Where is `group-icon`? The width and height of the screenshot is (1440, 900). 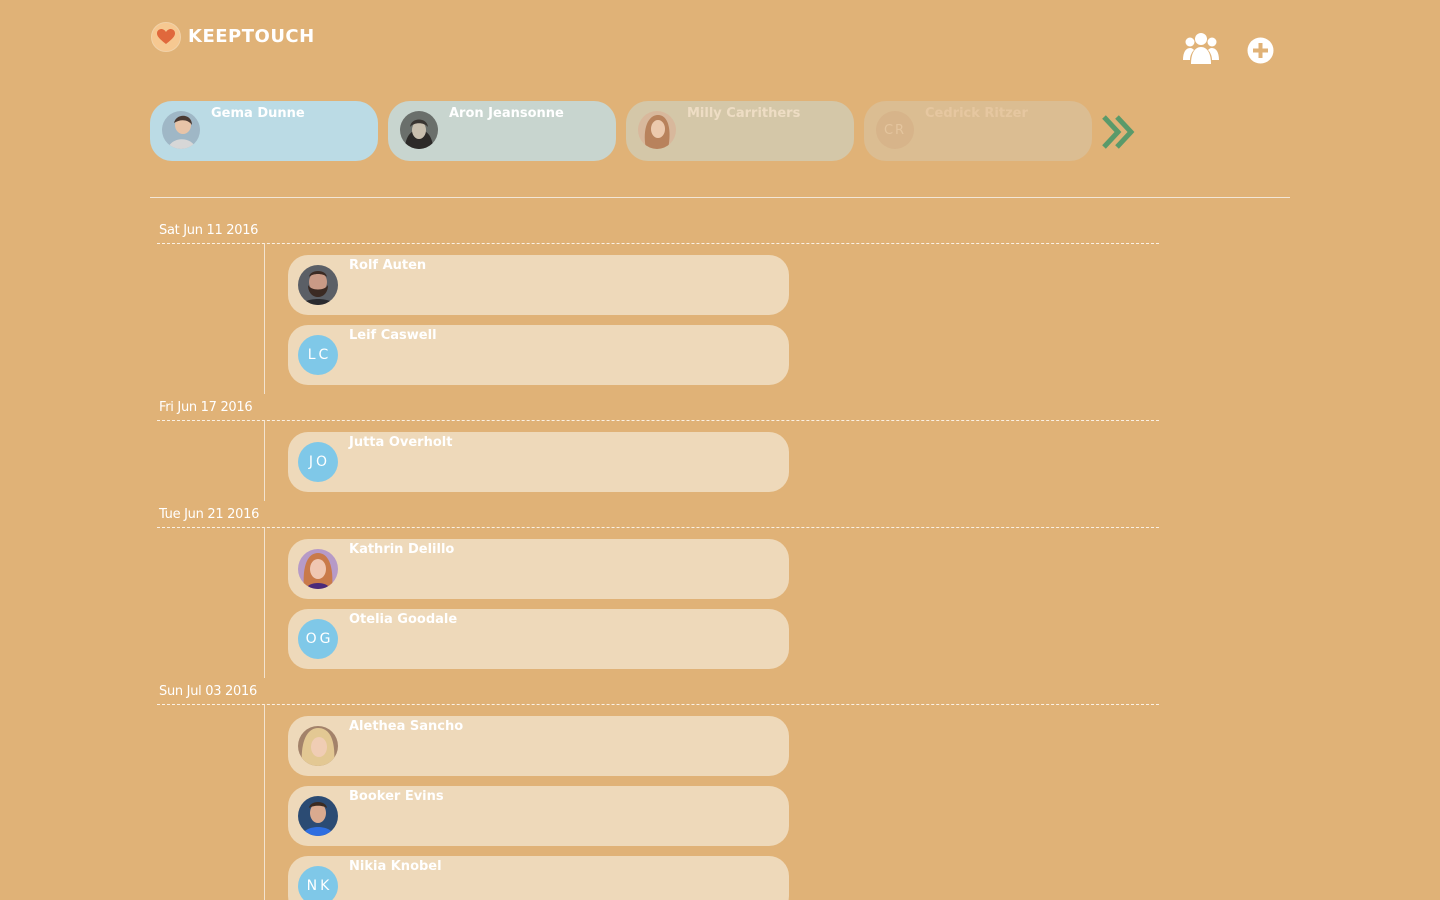 group-icon is located at coordinates (1201, 51).